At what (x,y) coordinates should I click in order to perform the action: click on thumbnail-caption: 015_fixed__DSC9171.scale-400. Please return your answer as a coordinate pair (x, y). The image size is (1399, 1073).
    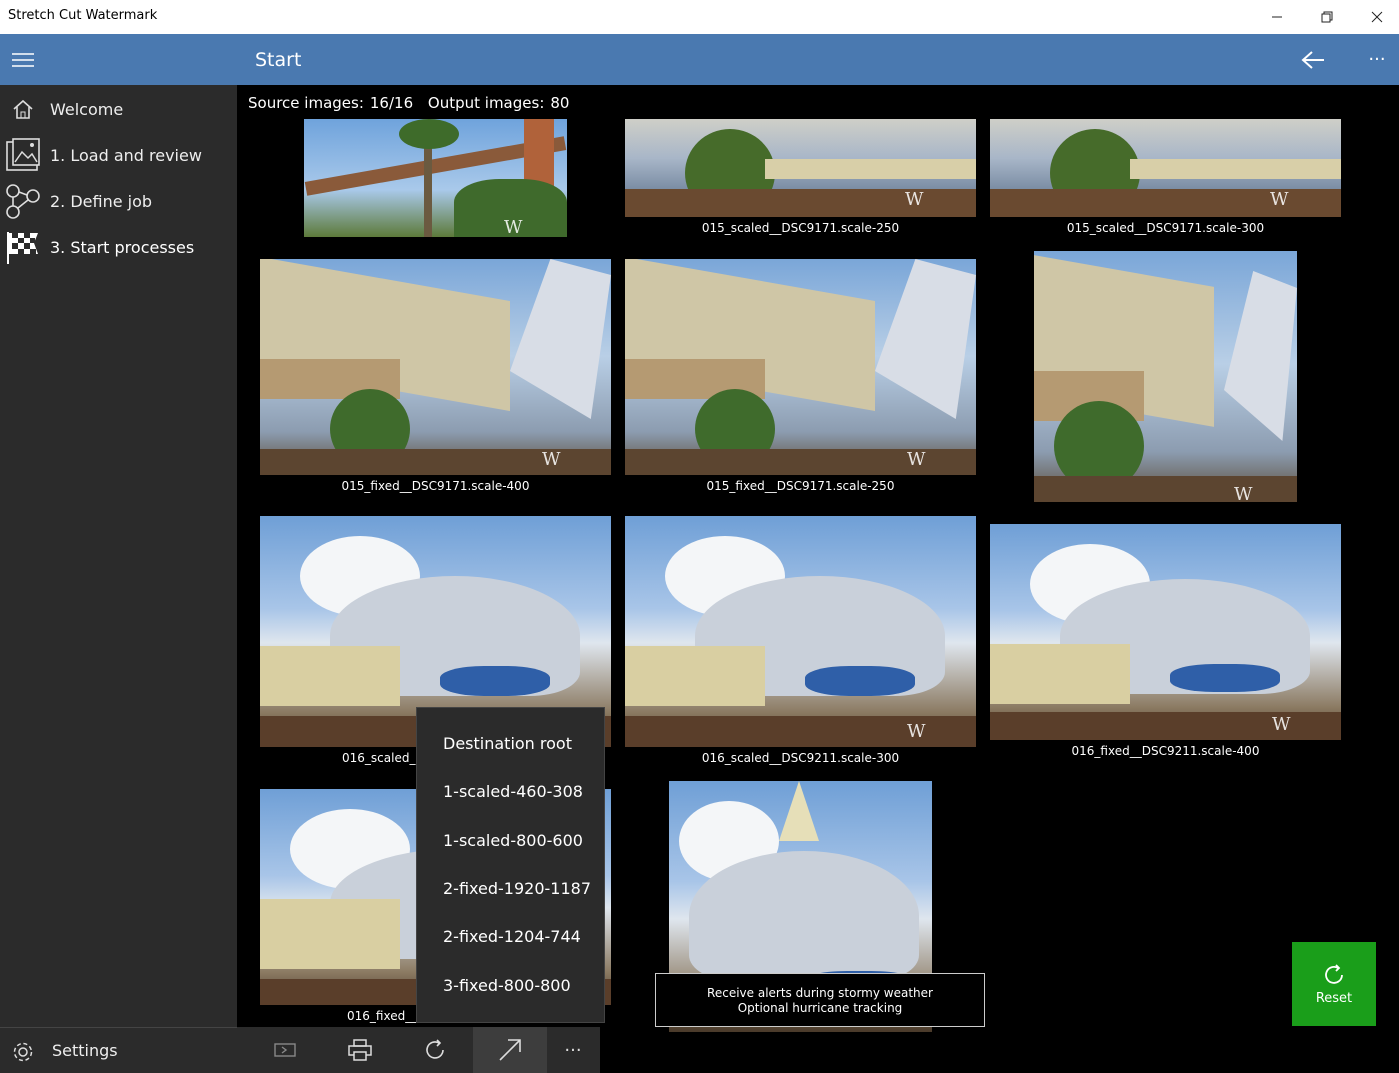
    Looking at the image, I should click on (435, 486).